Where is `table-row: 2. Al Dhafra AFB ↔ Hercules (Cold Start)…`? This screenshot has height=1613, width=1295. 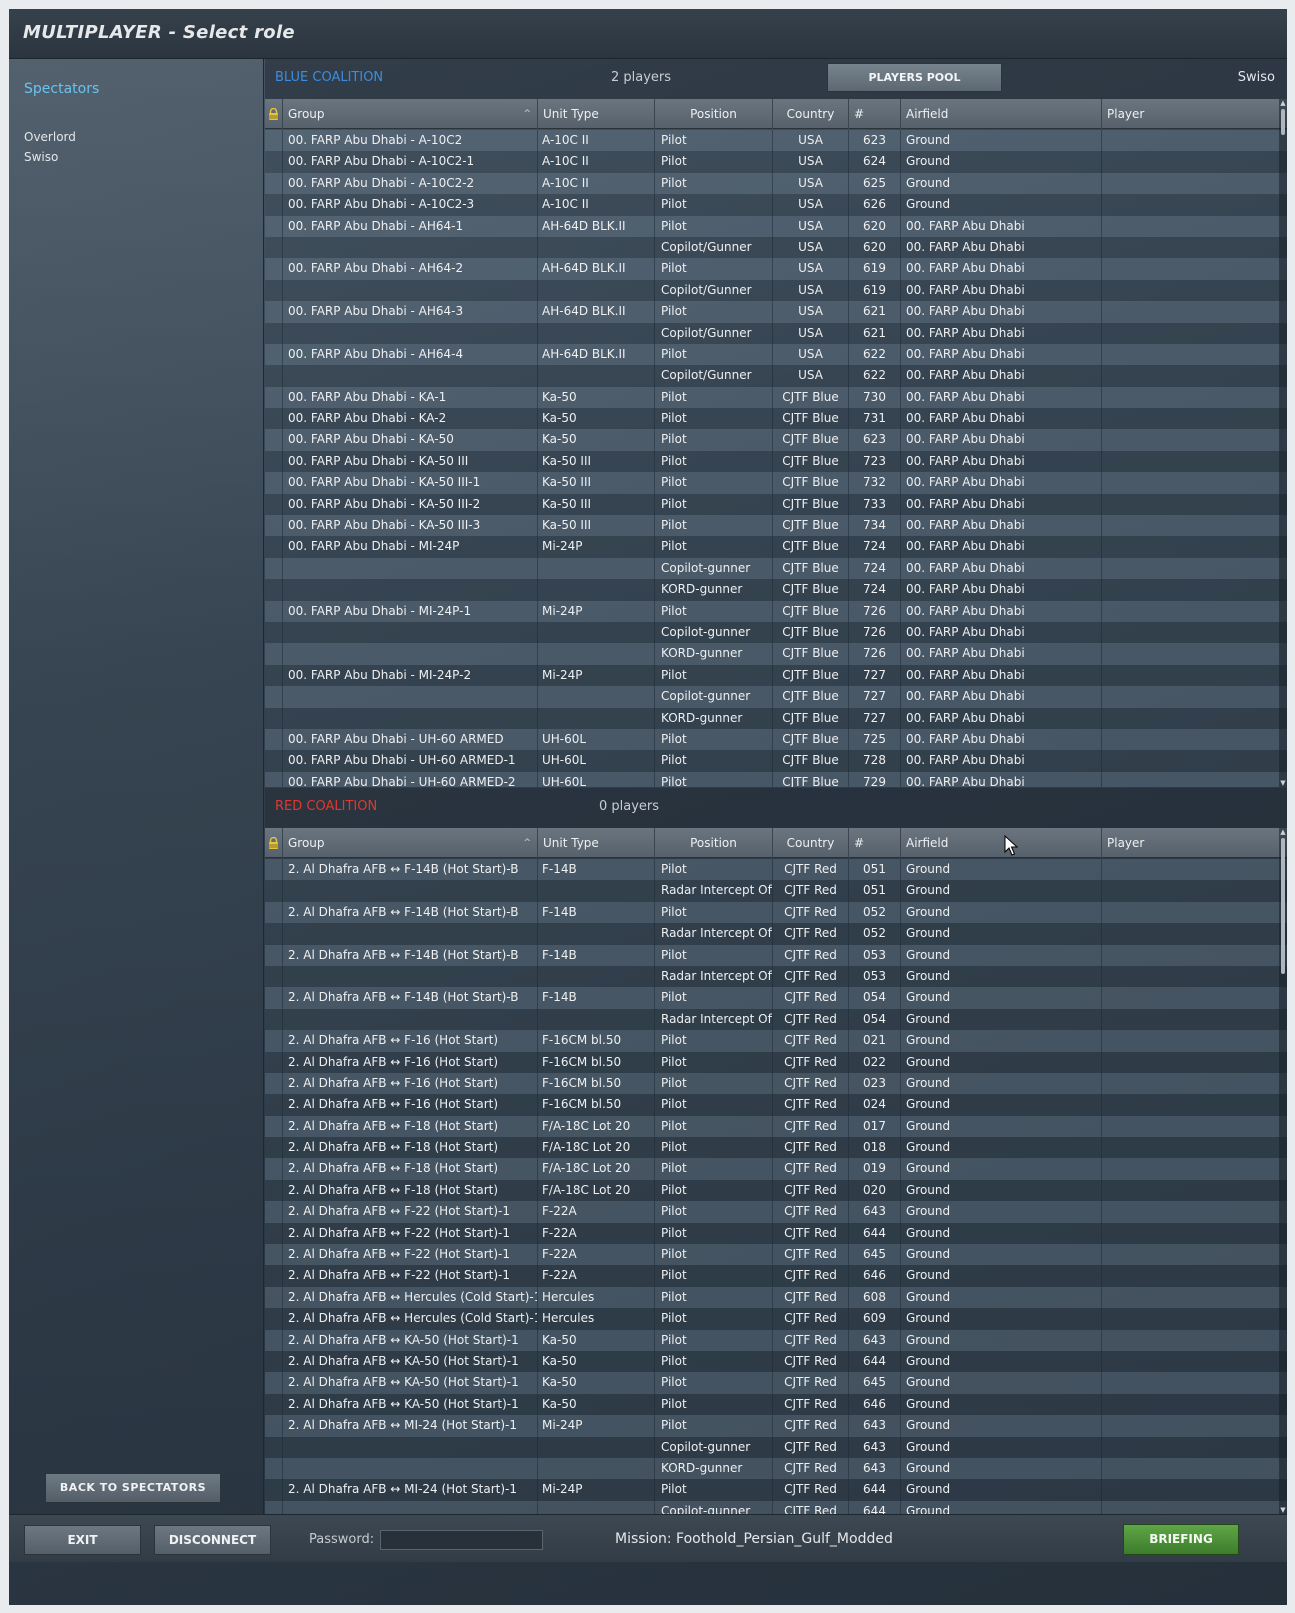
table-row: 2. Al Dhafra AFB ↔ Hercules (Cold Start)… is located at coordinates (776, 1319).